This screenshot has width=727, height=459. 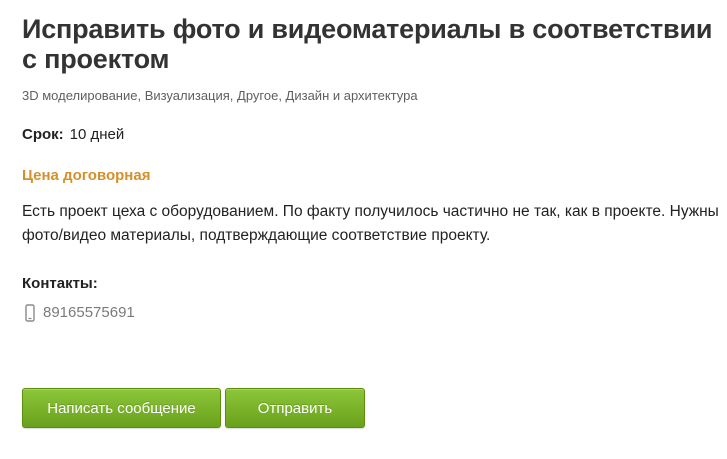 What do you see at coordinates (43, 134) in the screenshot?
I see `deadline-label: Срок:` at bounding box center [43, 134].